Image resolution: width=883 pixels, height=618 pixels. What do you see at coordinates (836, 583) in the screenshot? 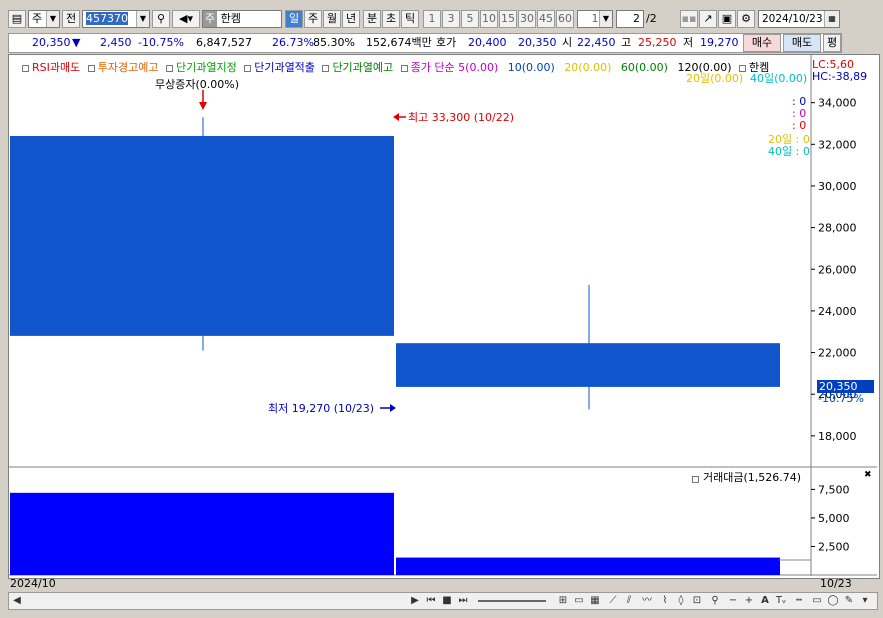
I see `x-end-label: 10/23` at bounding box center [836, 583].